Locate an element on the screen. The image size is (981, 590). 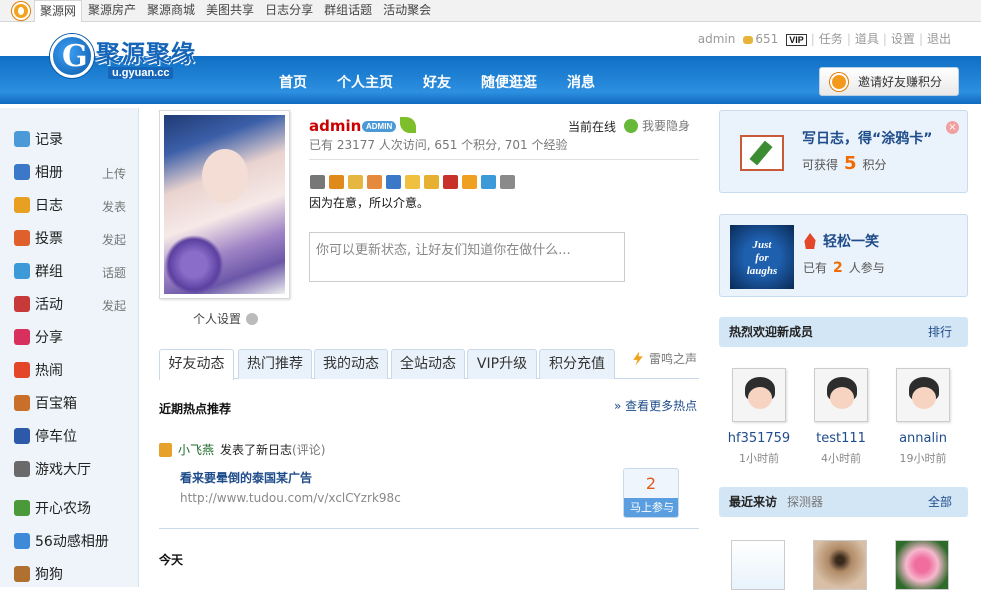
brand-logo: 聚源聚缘 u.gyuan.cc is located at coordinates (130, 58).